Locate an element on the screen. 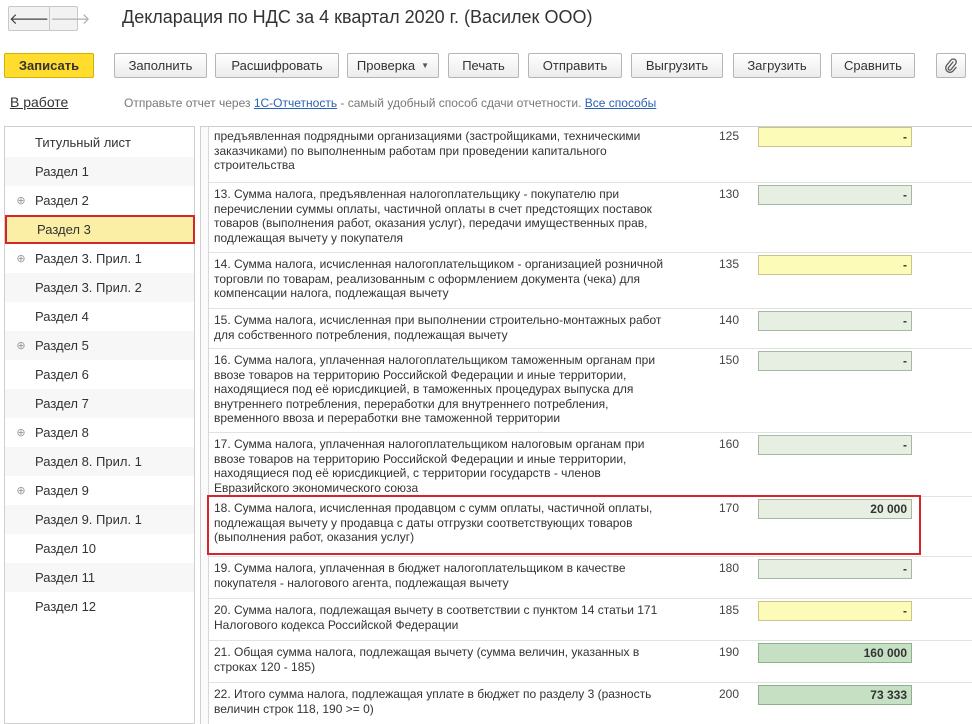  attach-button is located at coordinates (951, 65).